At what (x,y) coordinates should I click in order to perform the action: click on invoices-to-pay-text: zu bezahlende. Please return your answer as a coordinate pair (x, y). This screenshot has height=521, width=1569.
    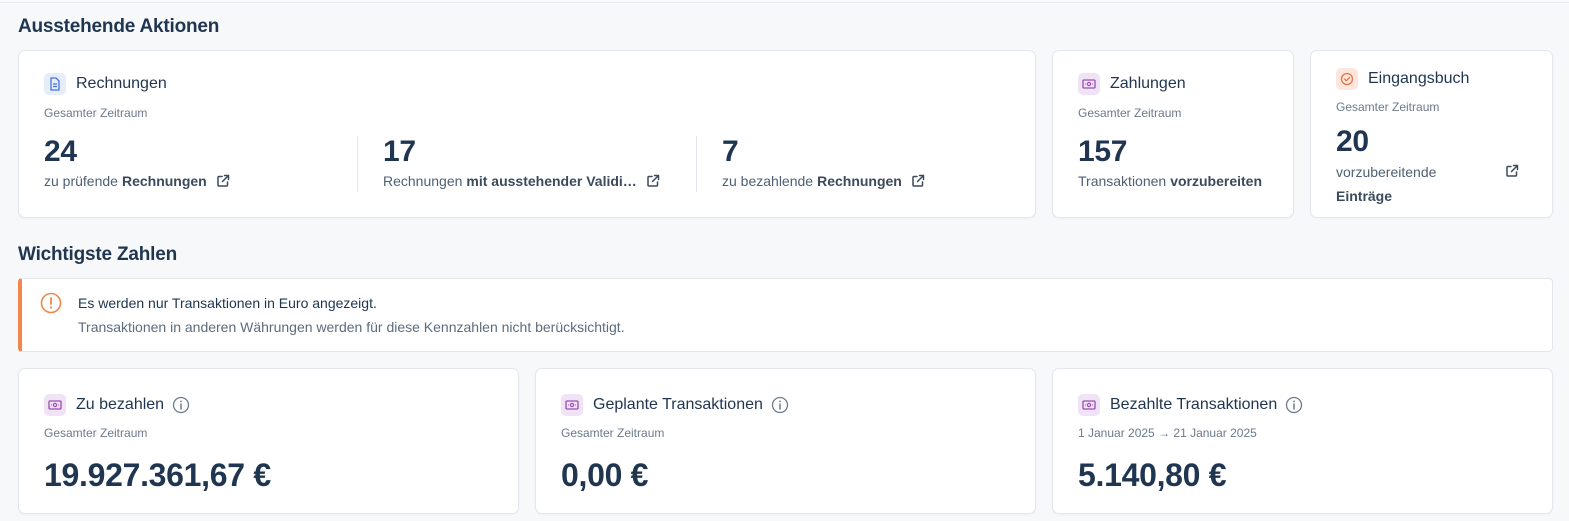
    Looking at the image, I should click on (768, 181).